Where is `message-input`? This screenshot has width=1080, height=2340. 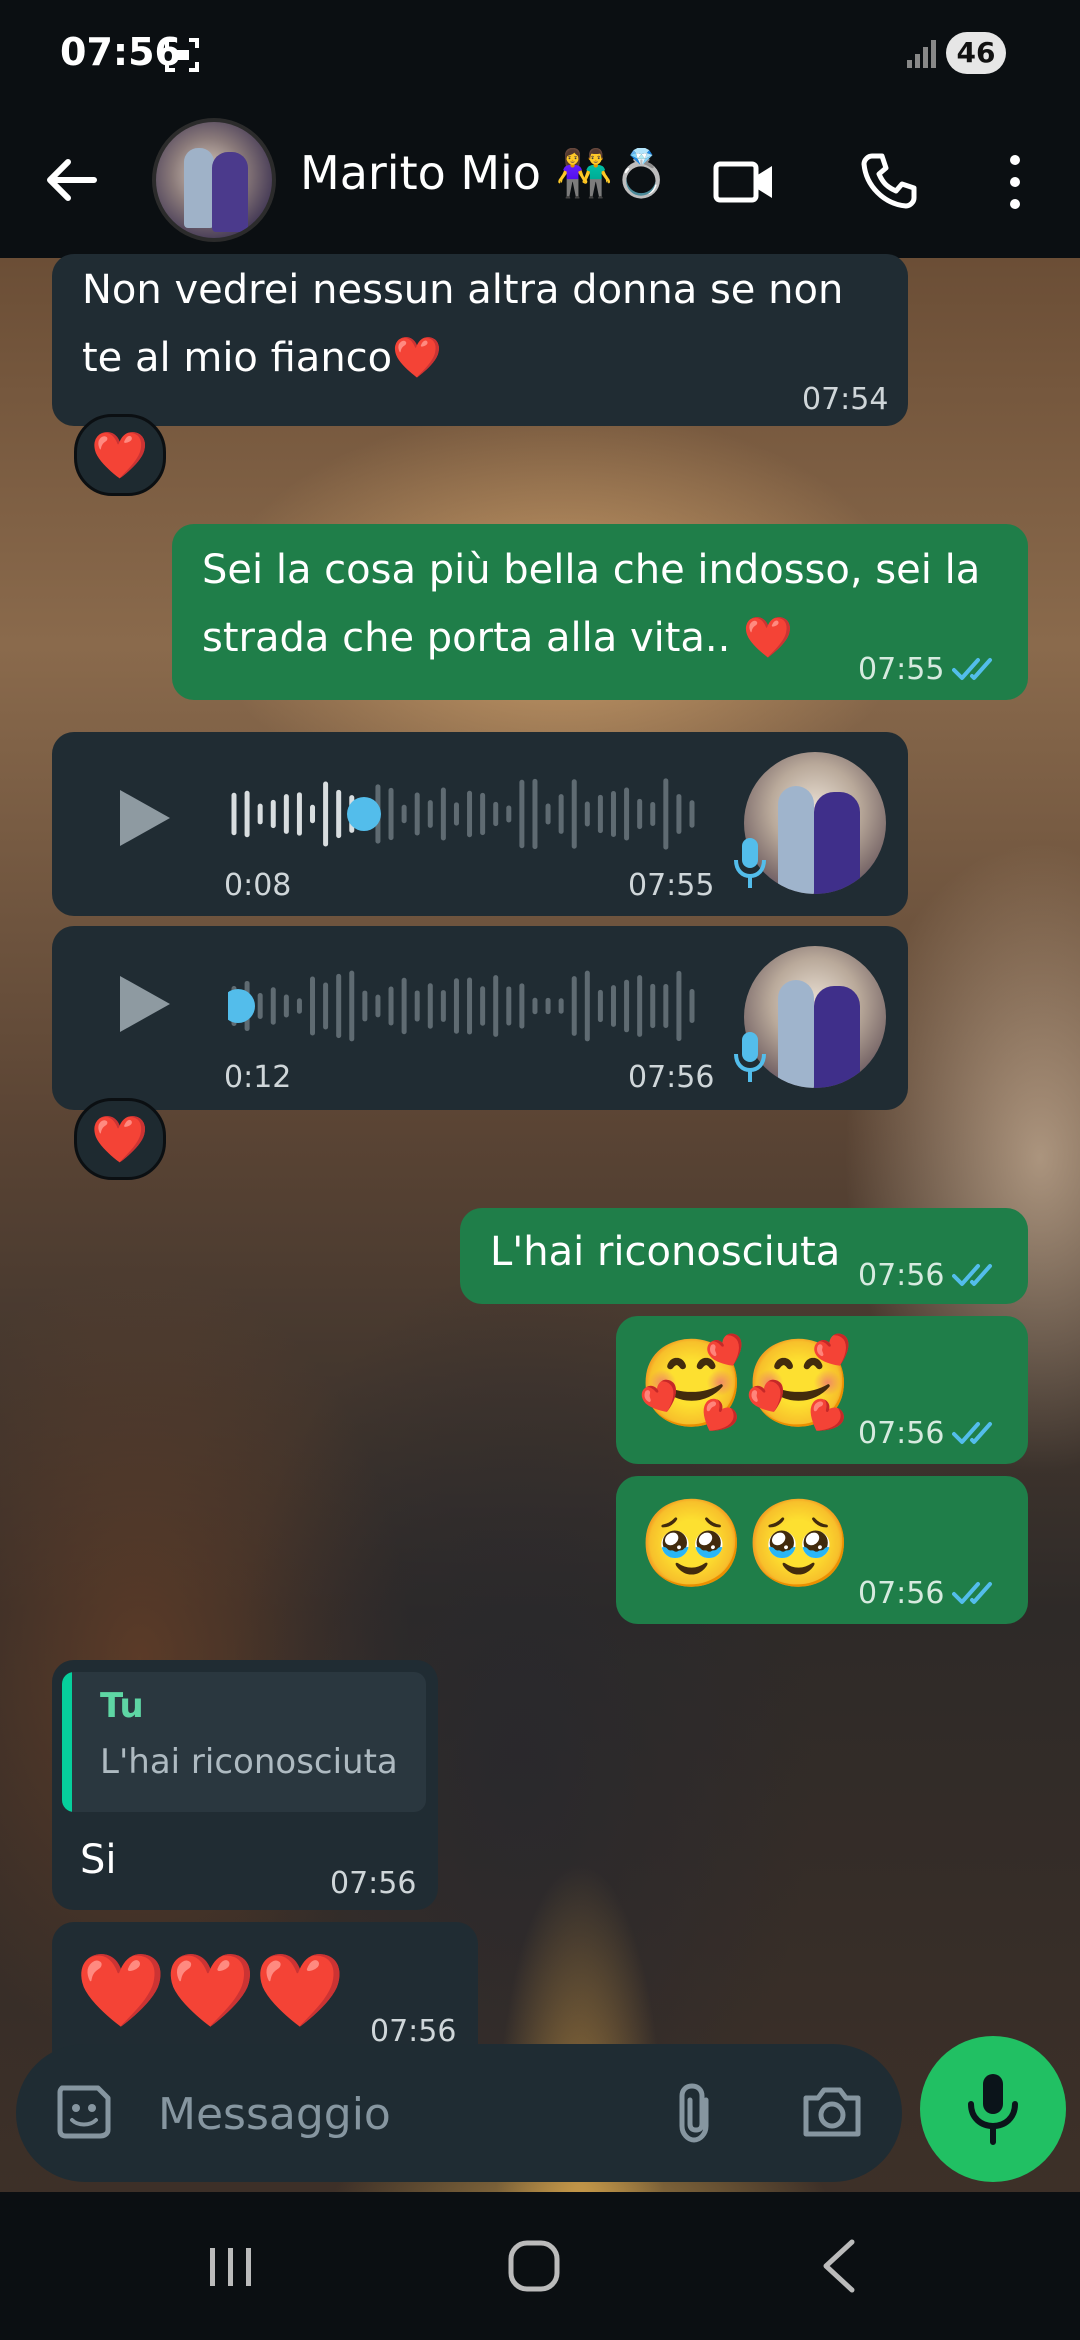 message-input is located at coordinates (398, 2114).